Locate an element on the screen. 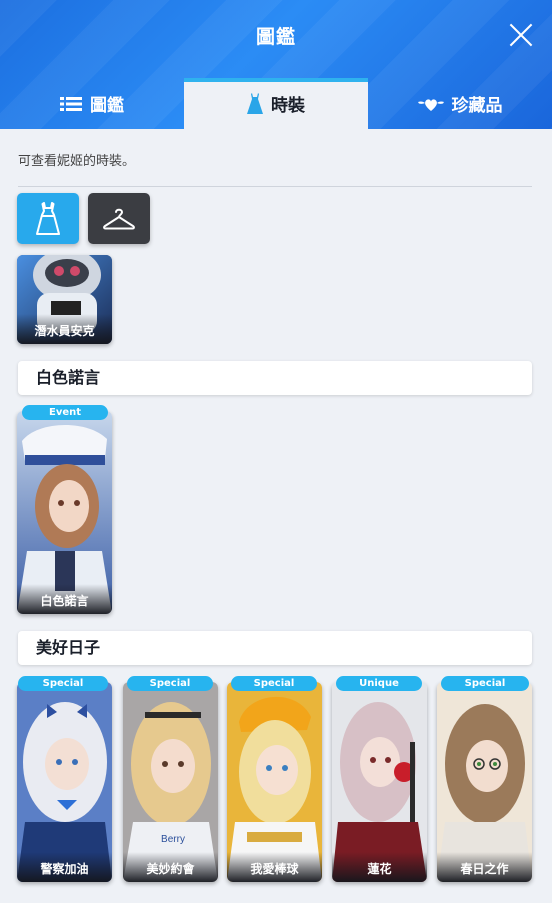  tab-costume: 時裝 is located at coordinates (276, 103).